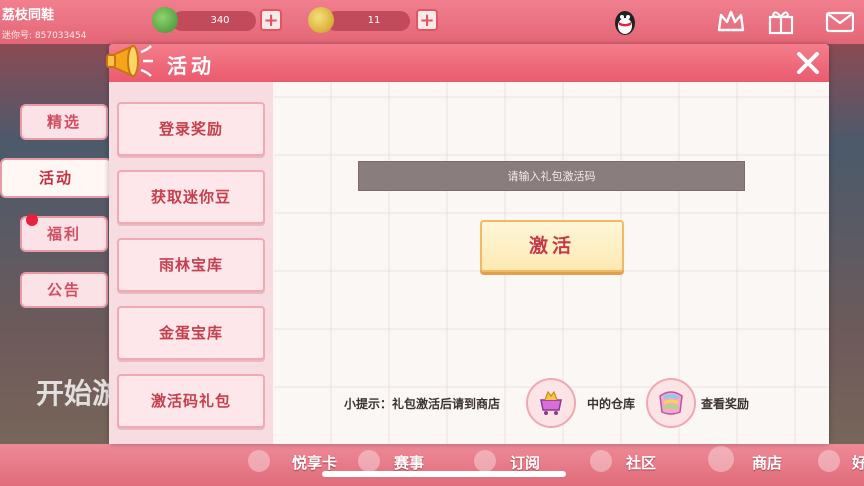 The width and height of the screenshot is (864, 486). I want to click on player-id: 迷你号: 857033454, so click(44, 36).